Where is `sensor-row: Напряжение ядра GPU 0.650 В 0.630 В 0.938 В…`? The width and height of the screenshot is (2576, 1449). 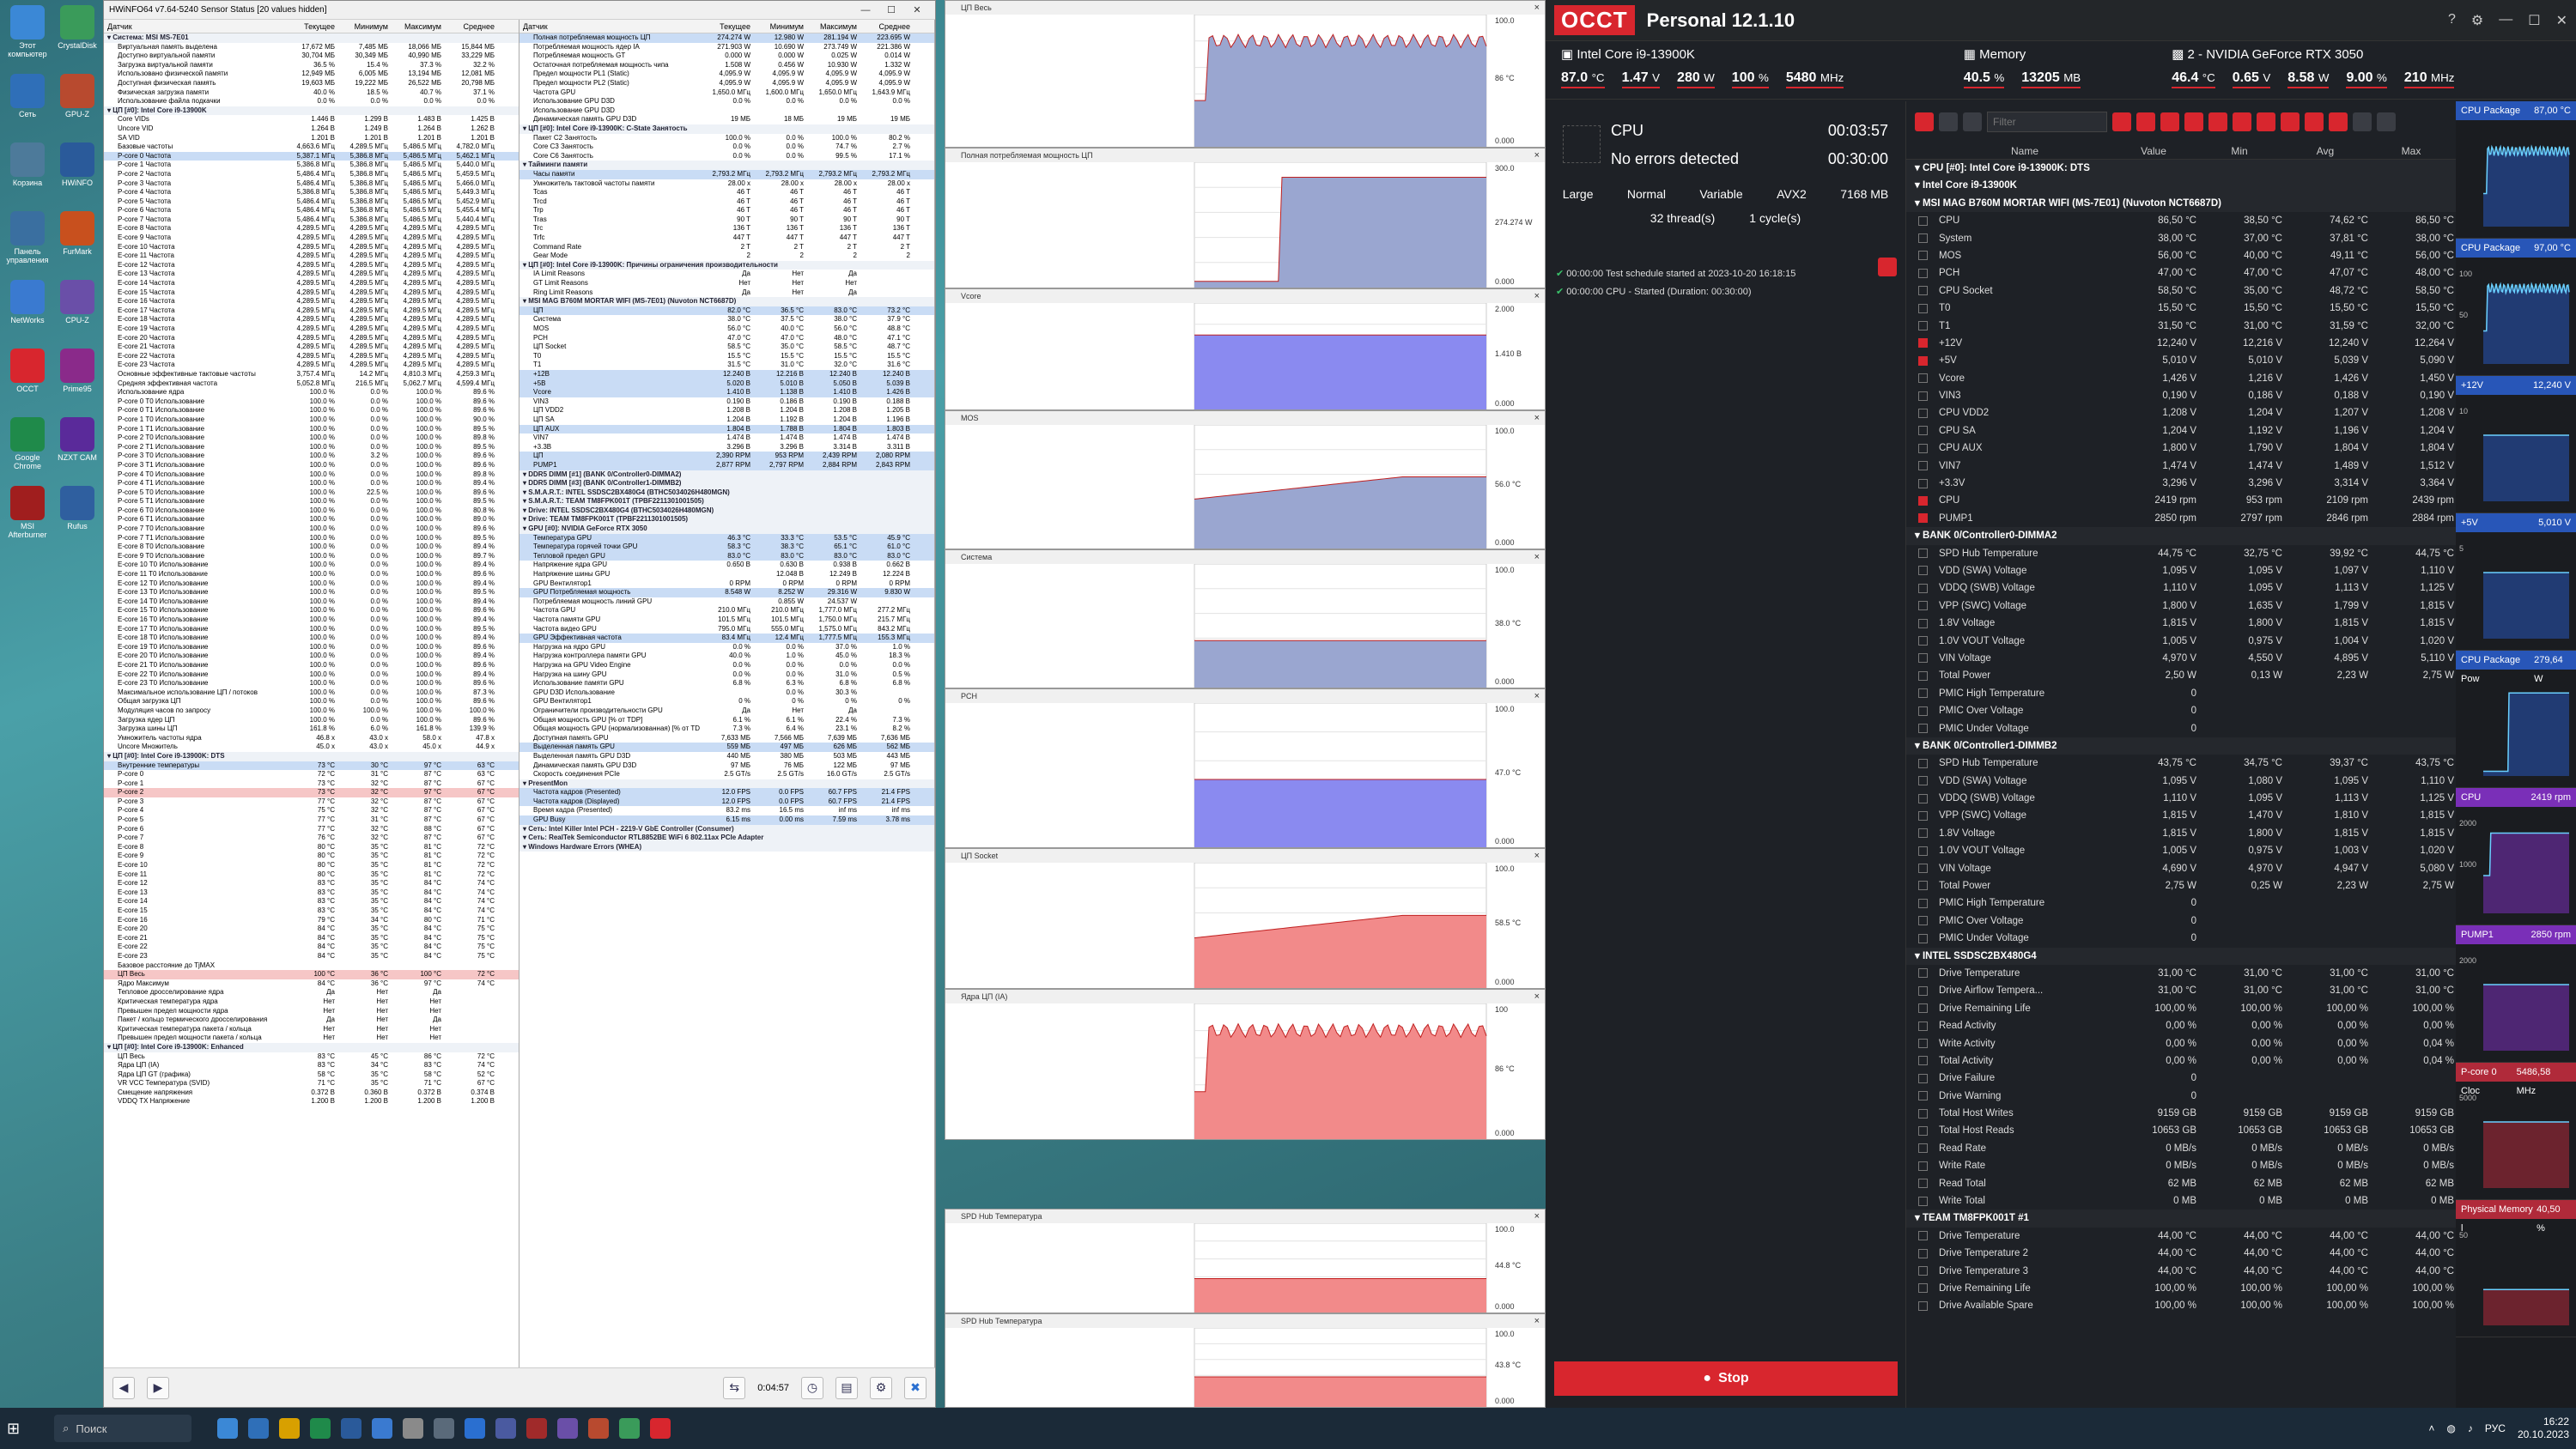
sensor-row: Напряжение ядра GPU 0.650 В 0.630 В 0.938 В… is located at coordinates (726, 565).